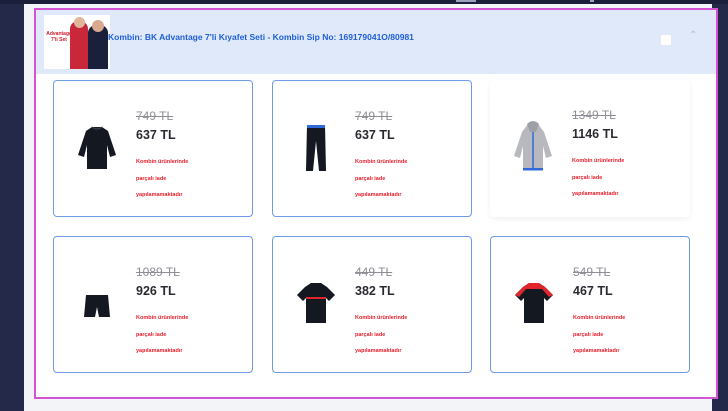 The width and height of the screenshot is (728, 411). I want to click on sweatshirt-icon, so click(97, 147).